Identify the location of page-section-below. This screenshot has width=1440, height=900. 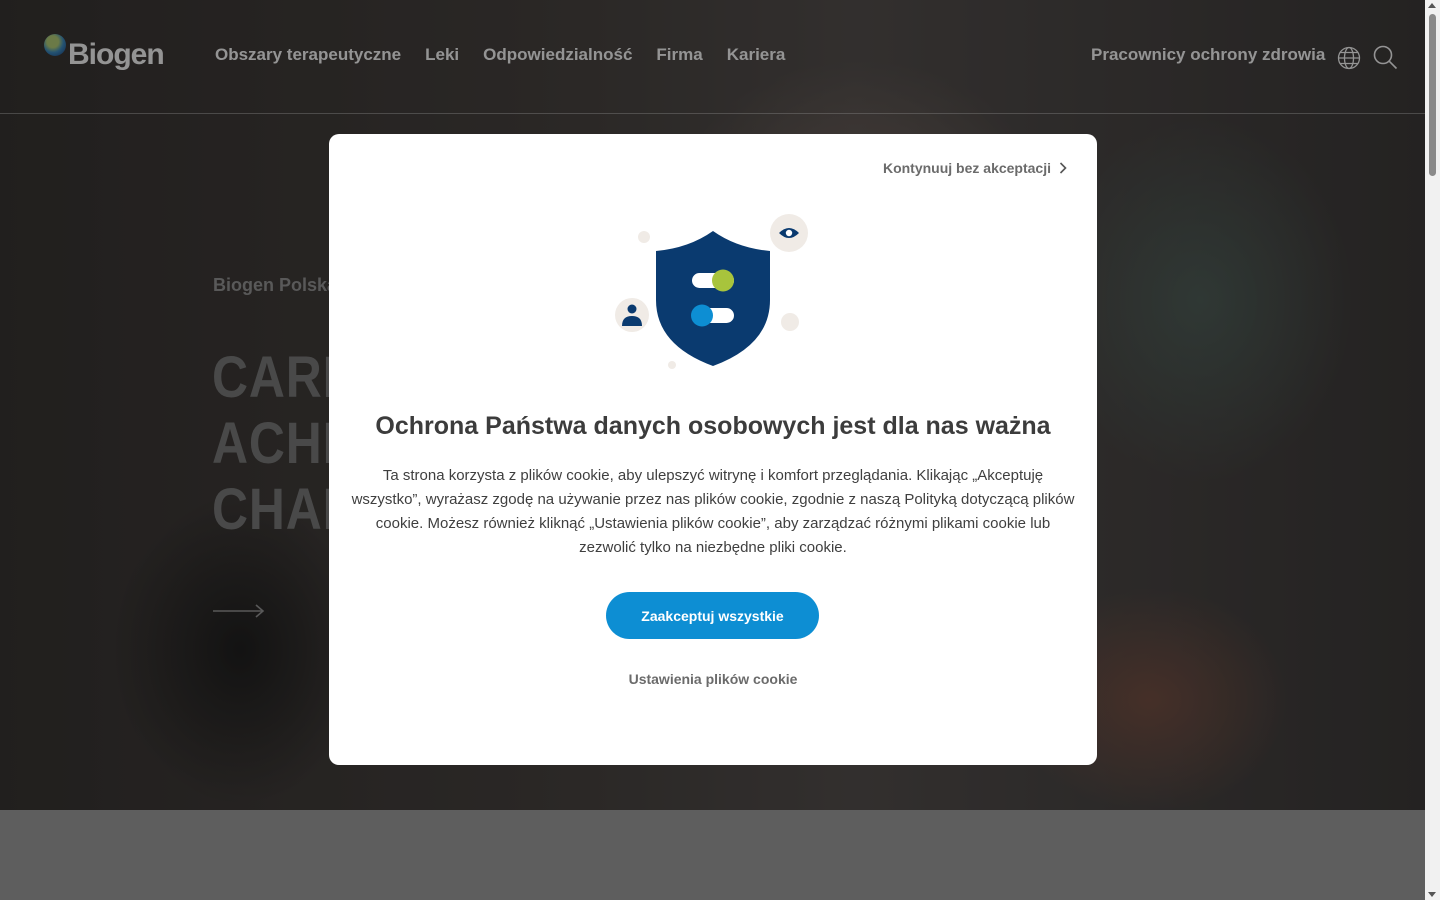
(712, 855).